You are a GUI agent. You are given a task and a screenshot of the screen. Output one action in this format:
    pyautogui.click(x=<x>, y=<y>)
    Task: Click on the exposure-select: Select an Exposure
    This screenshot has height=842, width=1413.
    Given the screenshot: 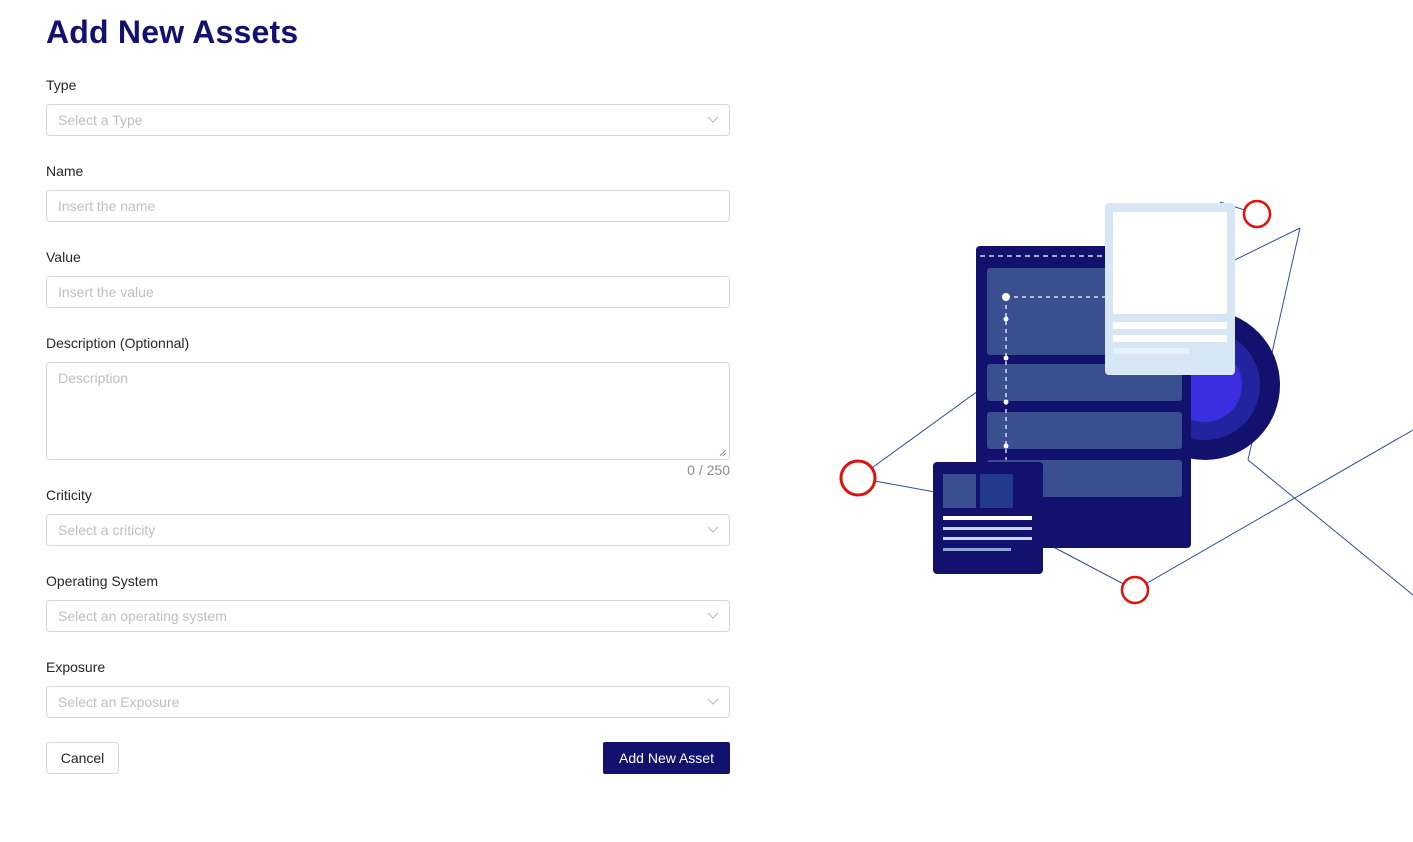 What is the action you would take?
    pyautogui.click(x=388, y=702)
    